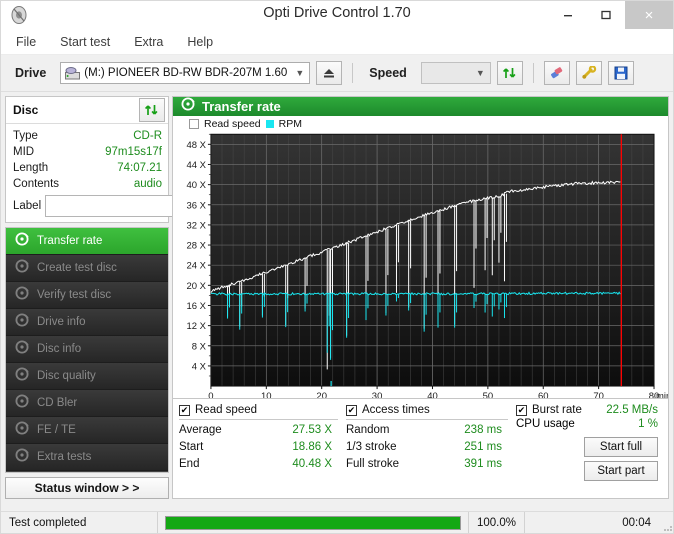  Describe the element at coordinates (200, 42) in the screenshot. I see `menu-item-help: Help` at that location.